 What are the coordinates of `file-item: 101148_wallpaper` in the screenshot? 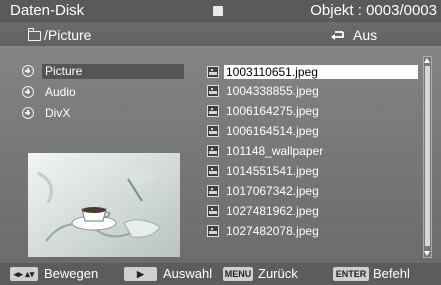 It's located at (314, 150).